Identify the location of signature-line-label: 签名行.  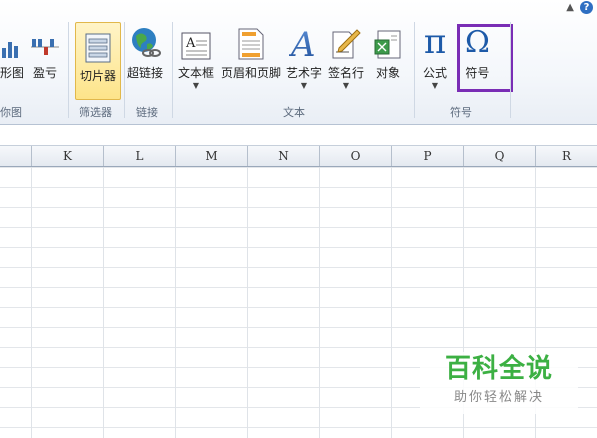
(346, 73).